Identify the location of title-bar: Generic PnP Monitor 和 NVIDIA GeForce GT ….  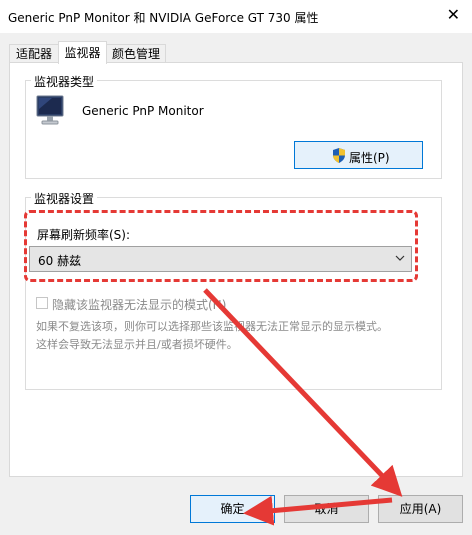
(236, 16).